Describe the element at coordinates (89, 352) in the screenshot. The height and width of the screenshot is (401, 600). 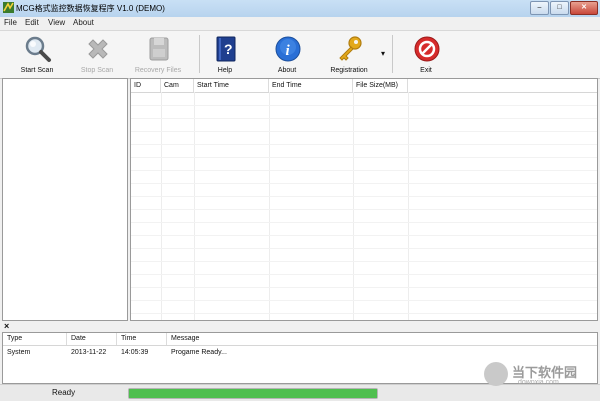
I see `log-date: 2013-11-22` at that location.